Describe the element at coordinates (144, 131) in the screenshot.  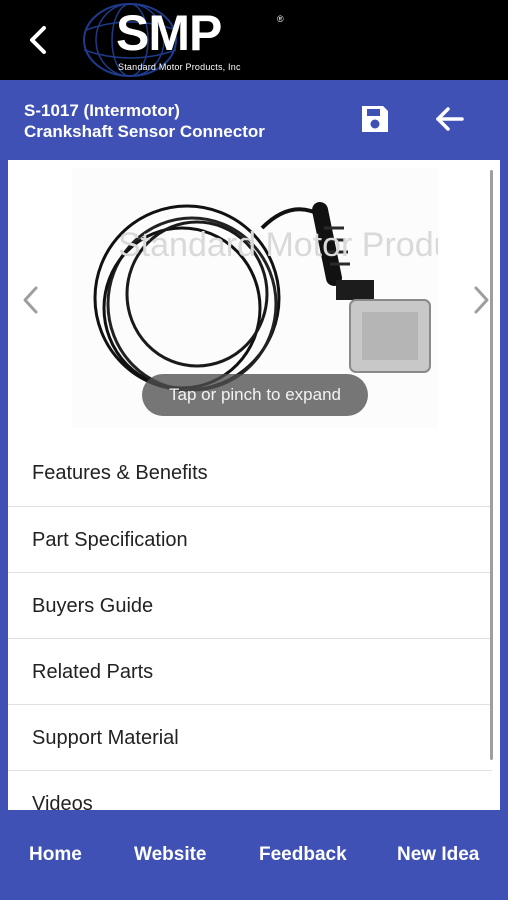
I see `part-name-title: Crankshaft Sensor Connector` at that location.